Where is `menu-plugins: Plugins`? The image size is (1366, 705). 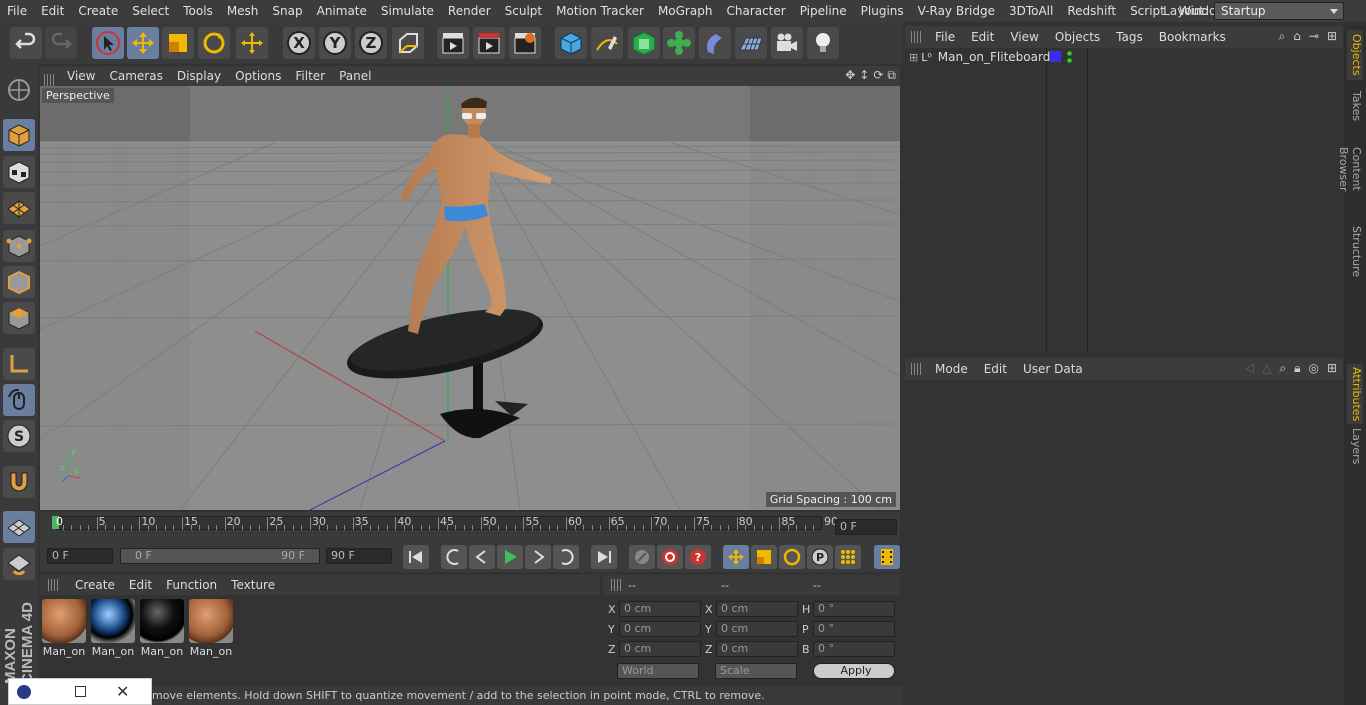 menu-plugins: Plugins is located at coordinates (882, 11).